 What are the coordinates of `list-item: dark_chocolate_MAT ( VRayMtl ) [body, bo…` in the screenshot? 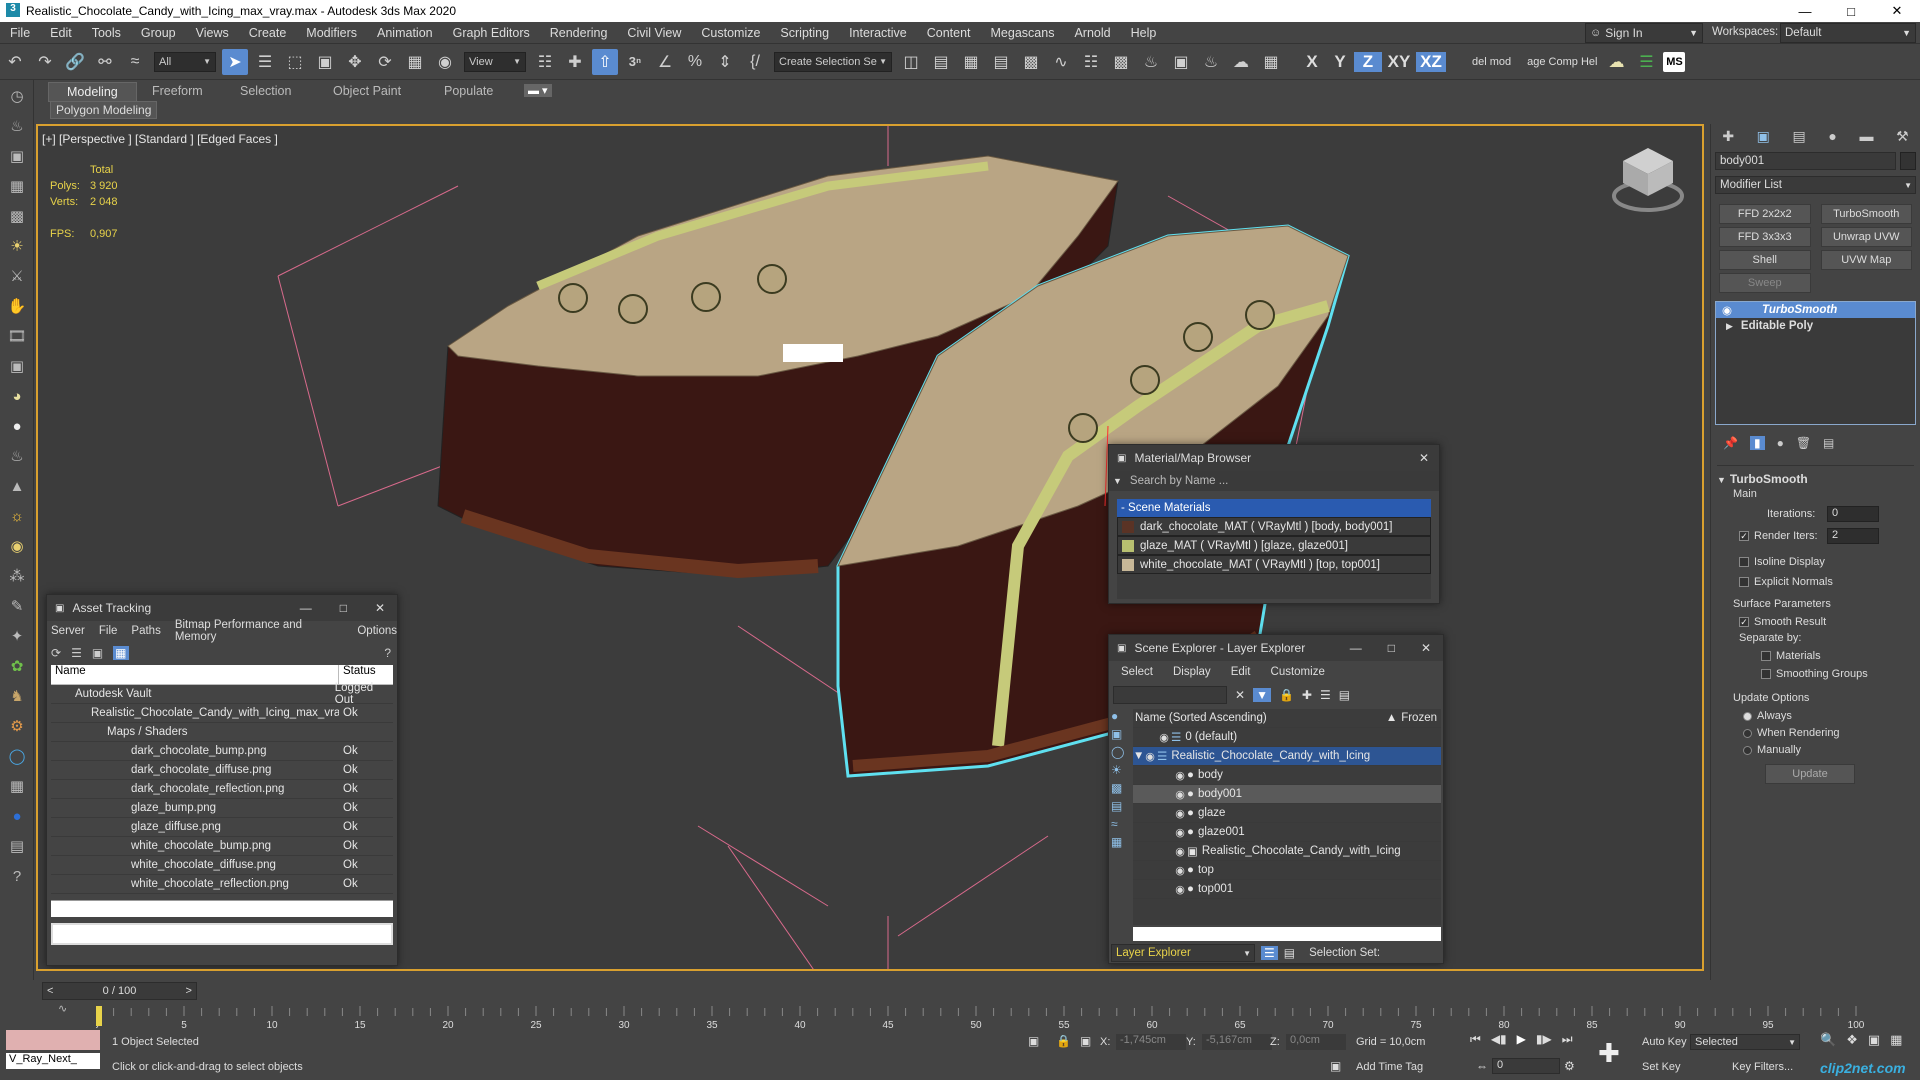 It's located at (1274, 526).